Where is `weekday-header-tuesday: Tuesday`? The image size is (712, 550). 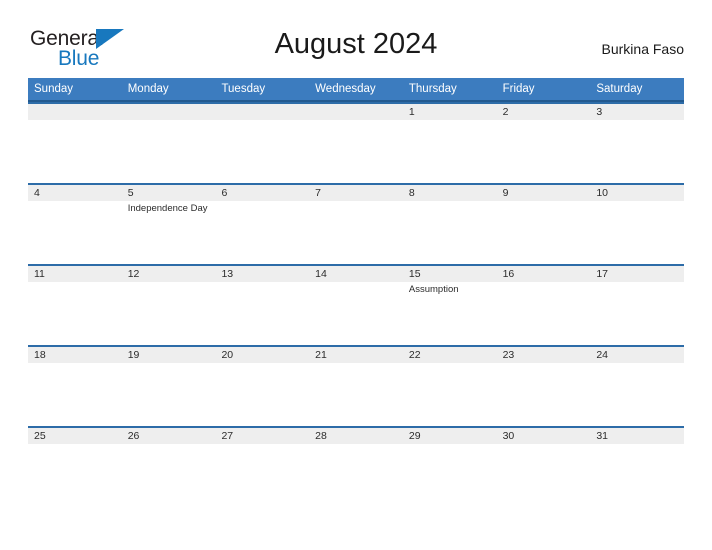
weekday-header-tuesday: Tuesday is located at coordinates (243, 89).